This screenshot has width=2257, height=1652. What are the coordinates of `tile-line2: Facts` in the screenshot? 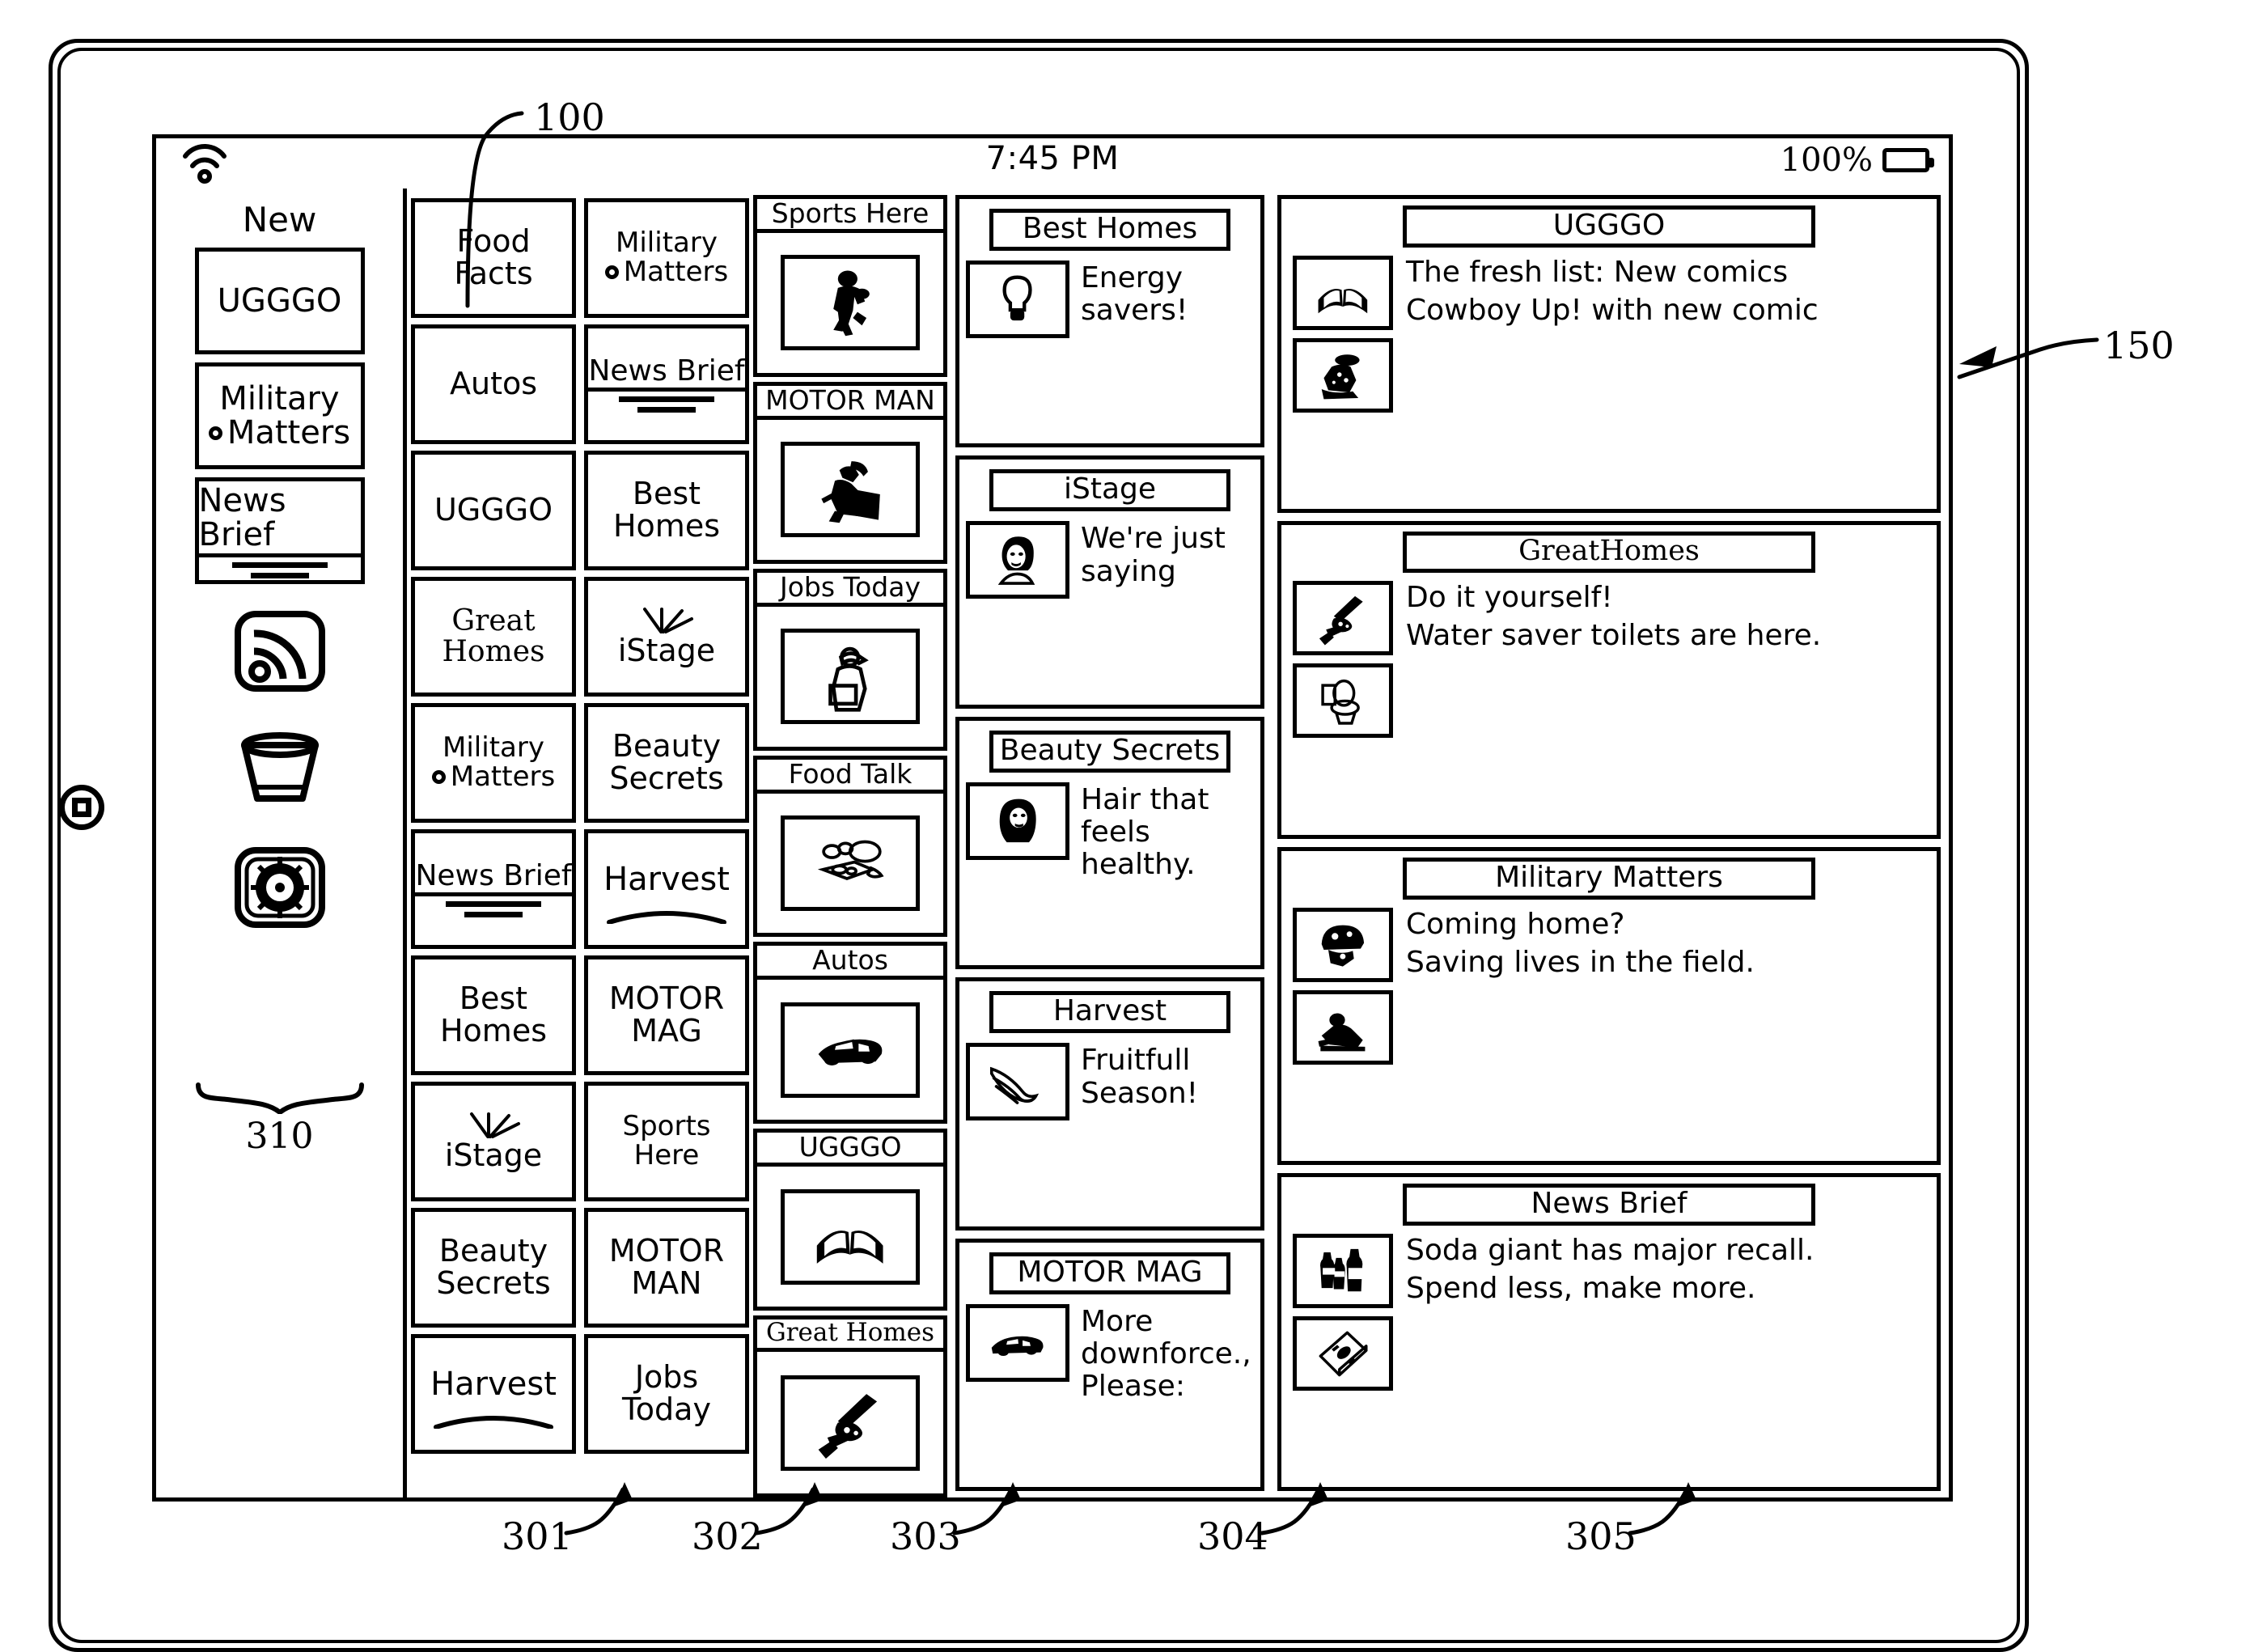 It's located at (493, 273).